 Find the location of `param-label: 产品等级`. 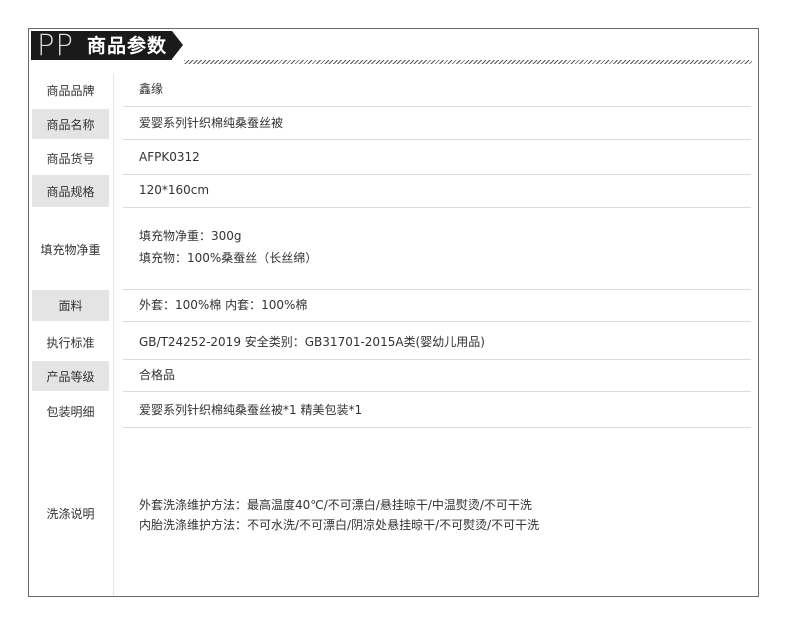

param-label: 产品等级 is located at coordinates (70, 376).